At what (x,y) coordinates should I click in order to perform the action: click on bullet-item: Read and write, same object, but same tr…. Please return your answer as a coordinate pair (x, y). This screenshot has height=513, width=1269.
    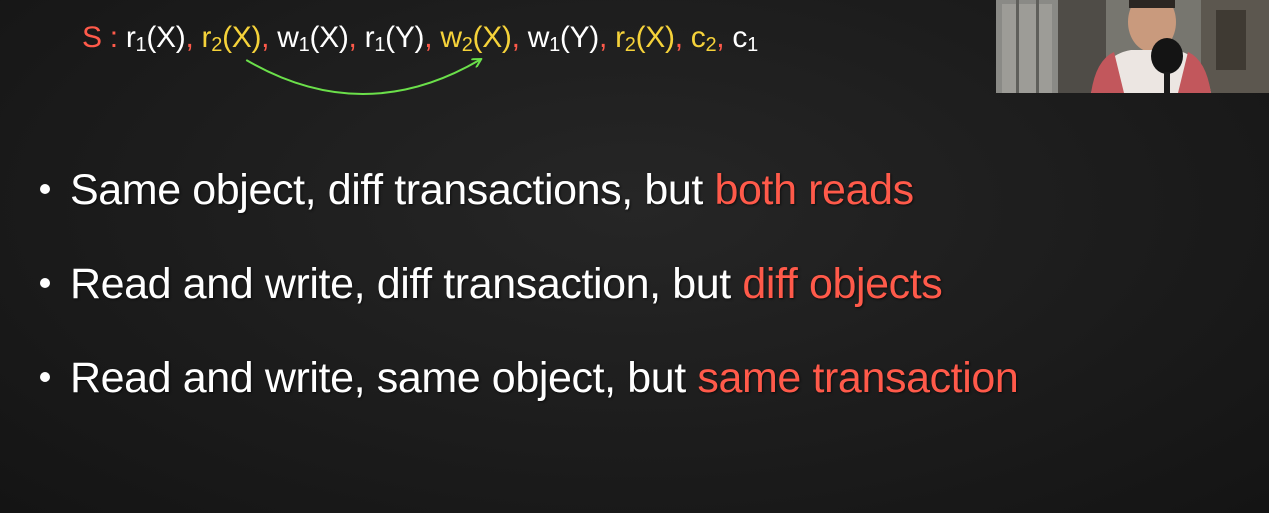
    Looking at the image, I should click on (529, 378).